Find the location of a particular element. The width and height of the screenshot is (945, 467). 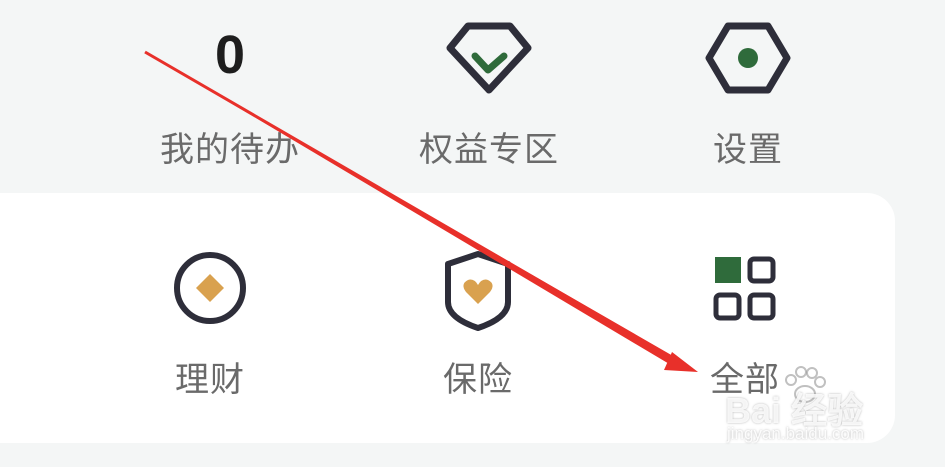

watermark-url: jingyan.baidu.com is located at coordinates (796, 433).